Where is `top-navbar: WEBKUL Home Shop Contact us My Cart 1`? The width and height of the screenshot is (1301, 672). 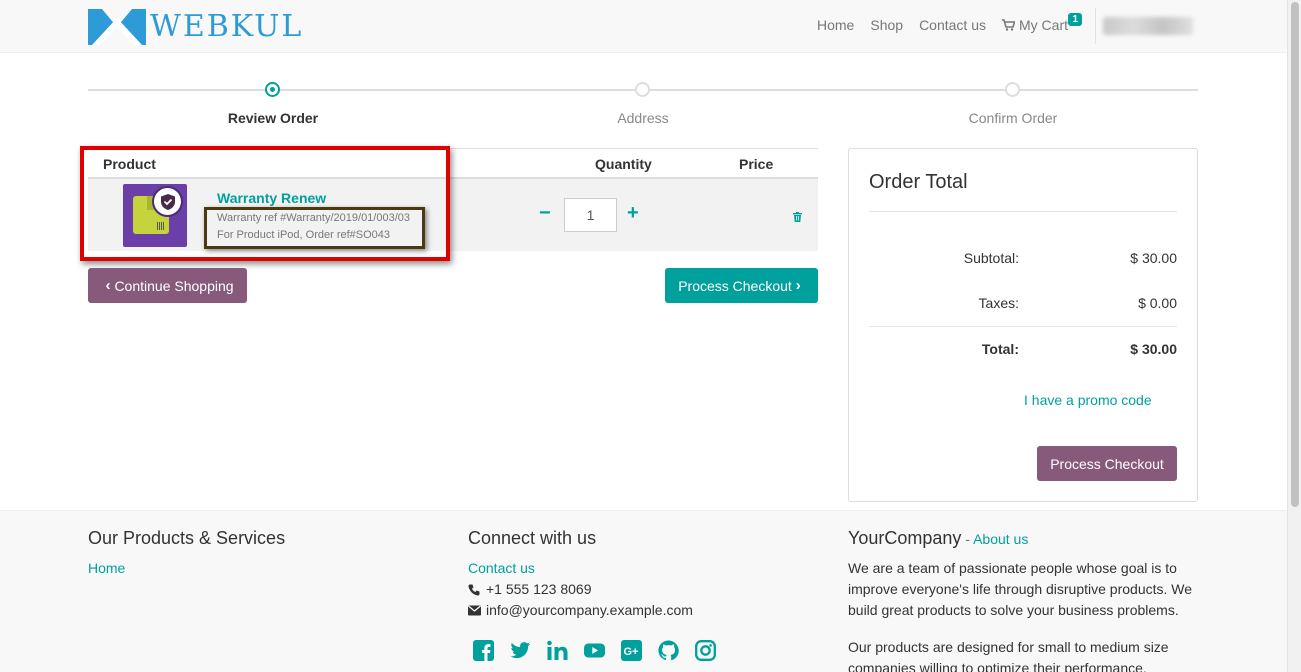 top-navbar: WEBKUL Home Shop Contact us My Cart 1 is located at coordinates (643, 26).